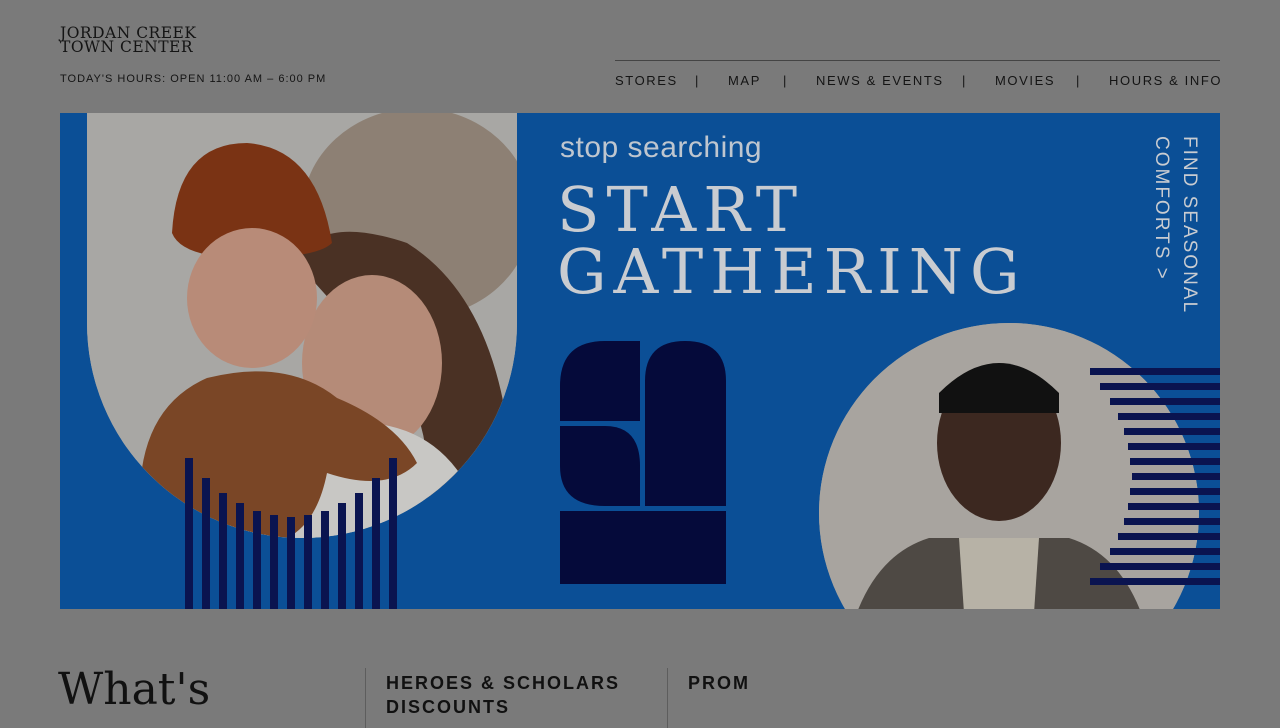  Describe the element at coordinates (193, 79) in the screenshot. I see `todays-hours: TODAY'S HOURS: OPEN 11:00 AM – 6:00 PM` at that location.